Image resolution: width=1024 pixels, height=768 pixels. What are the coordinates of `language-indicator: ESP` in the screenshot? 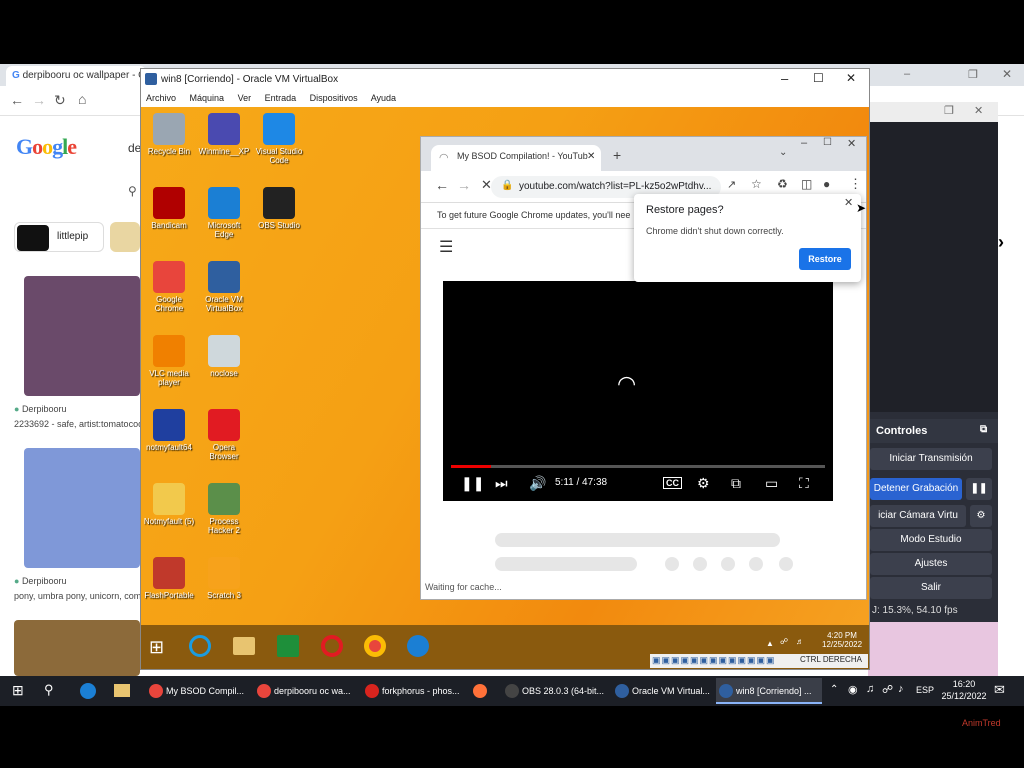 It's located at (925, 690).